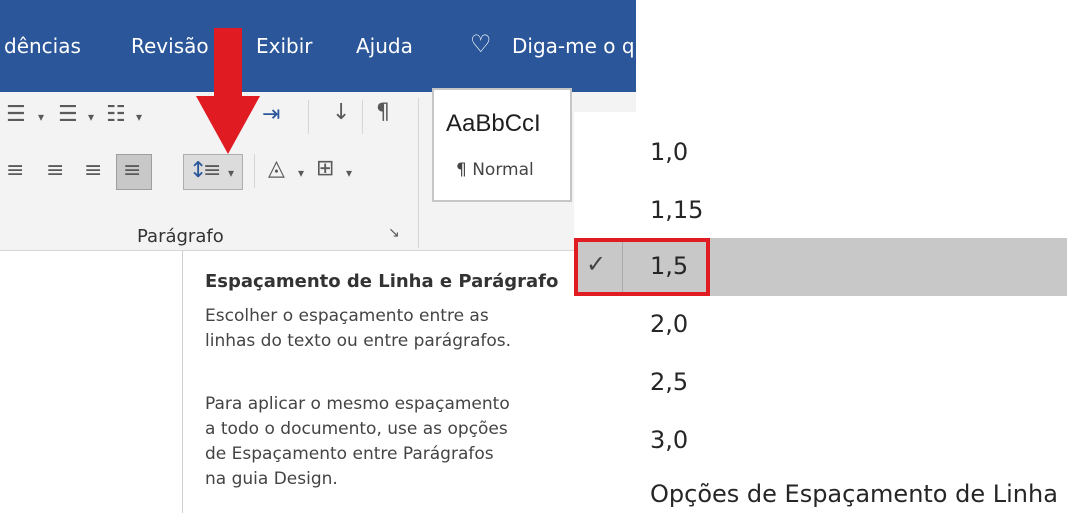  I want to click on tooltip-detail-line: de Espaçamento entre Parágrafos, so click(349, 454).